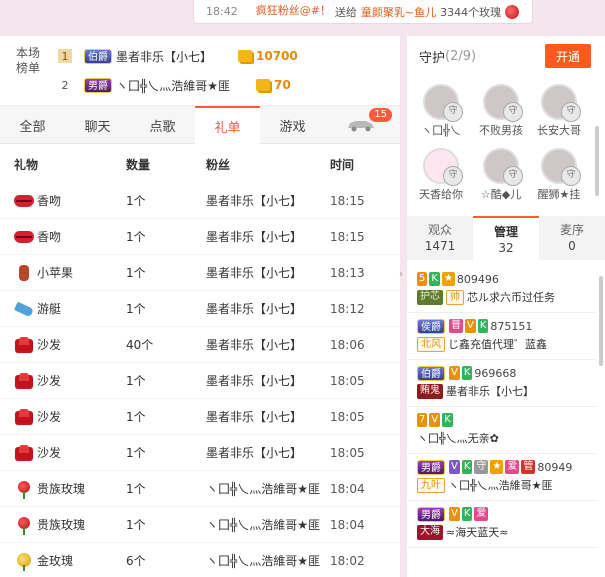 The height and width of the screenshot is (577, 605). What do you see at coordinates (501, 175) in the screenshot?
I see `guard-member: ☆酷◆儿` at bounding box center [501, 175].